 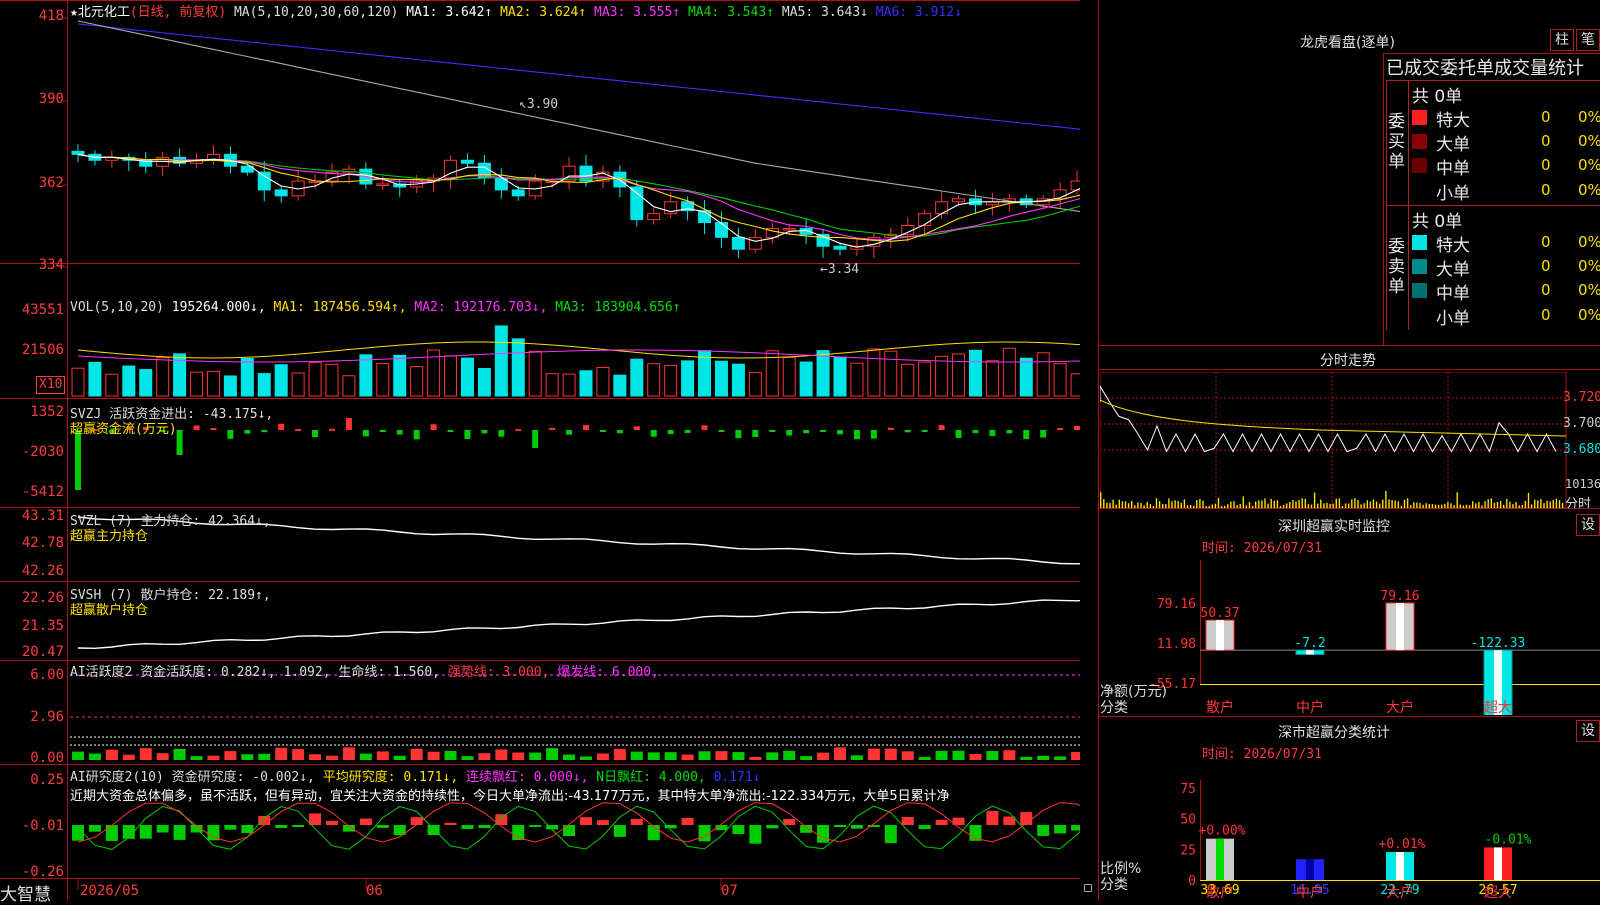 What do you see at coordinates (1350, 441) in the screenshot?
I see `intraday-chart` at bounding box center [1350, 441].